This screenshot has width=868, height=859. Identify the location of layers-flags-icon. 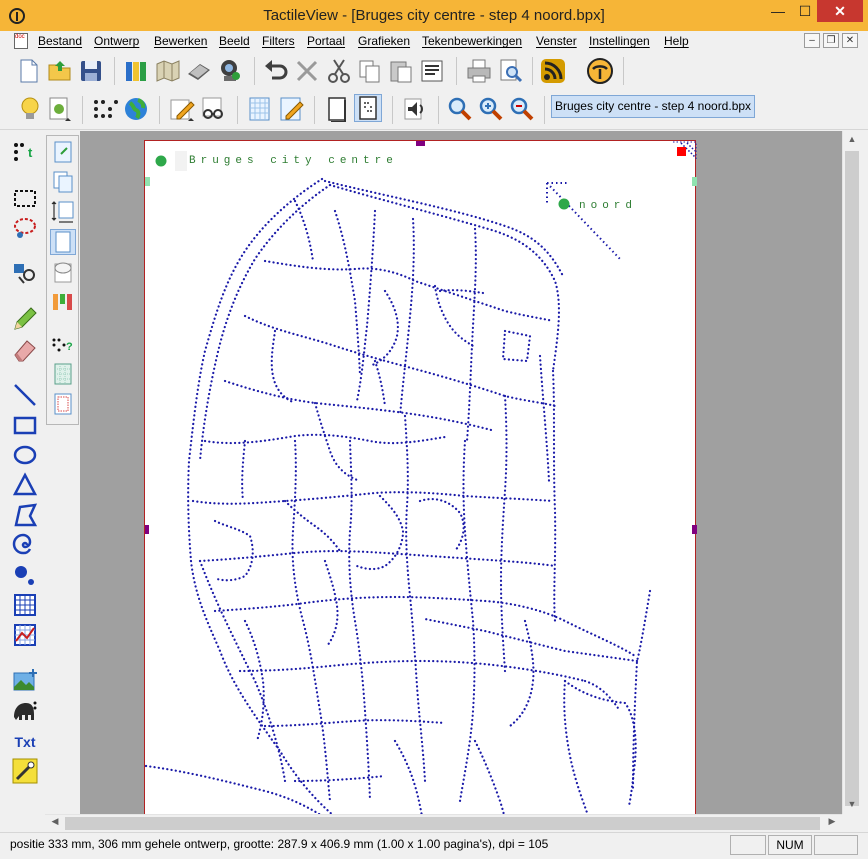
(63, 302).